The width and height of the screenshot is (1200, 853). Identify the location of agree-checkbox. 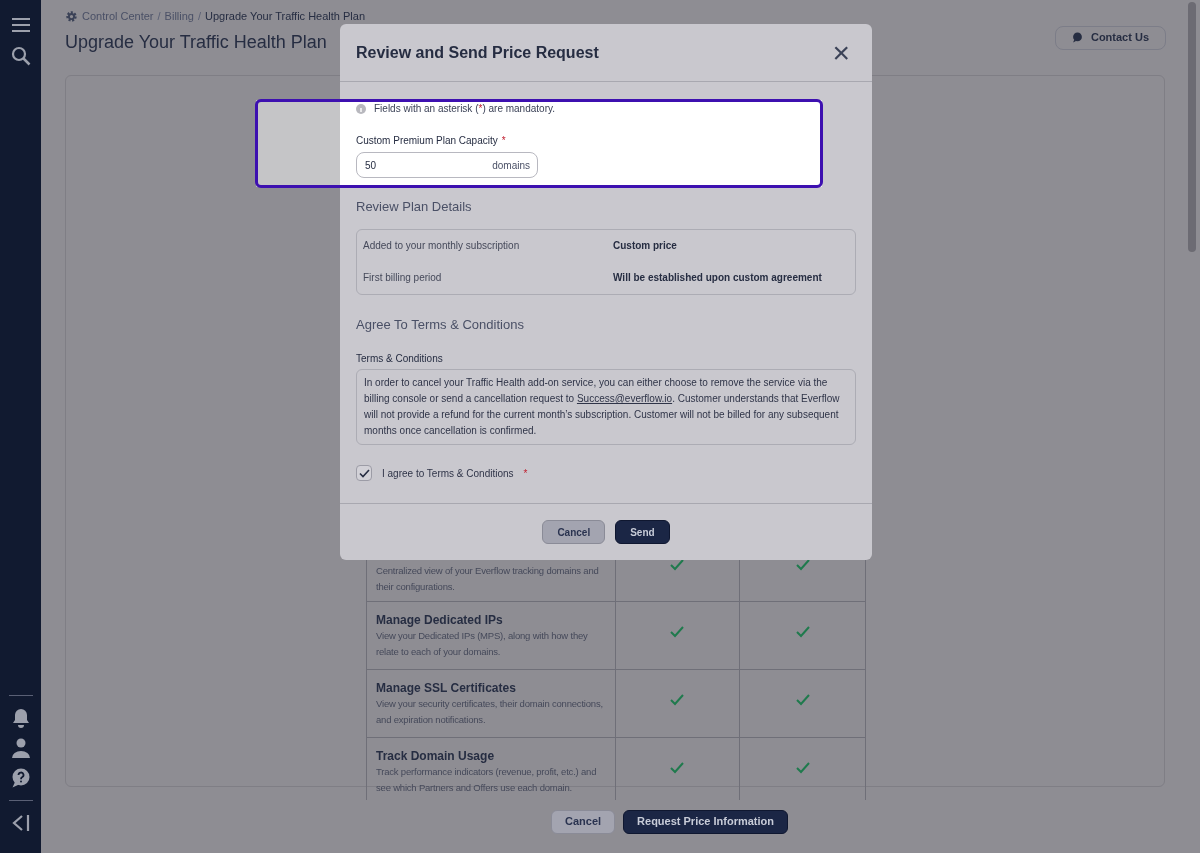
(364, 473).